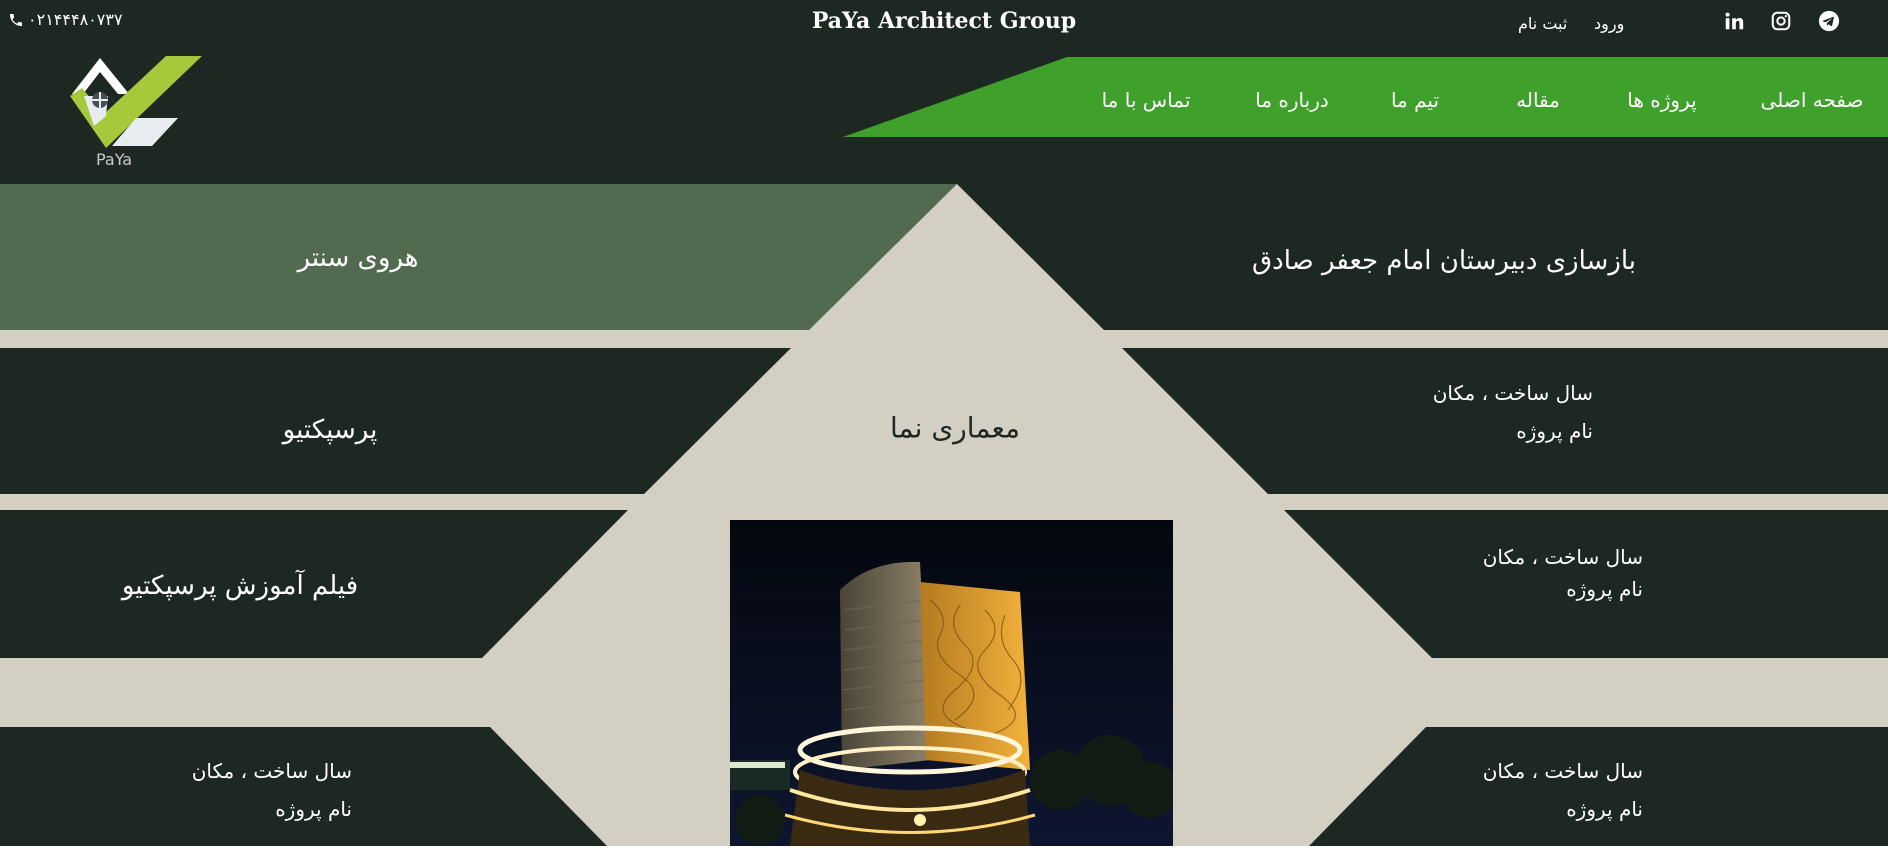 The width and height of the screenshot is (1888, 848). I want to click on instagram-icon, so click(1781, 21).